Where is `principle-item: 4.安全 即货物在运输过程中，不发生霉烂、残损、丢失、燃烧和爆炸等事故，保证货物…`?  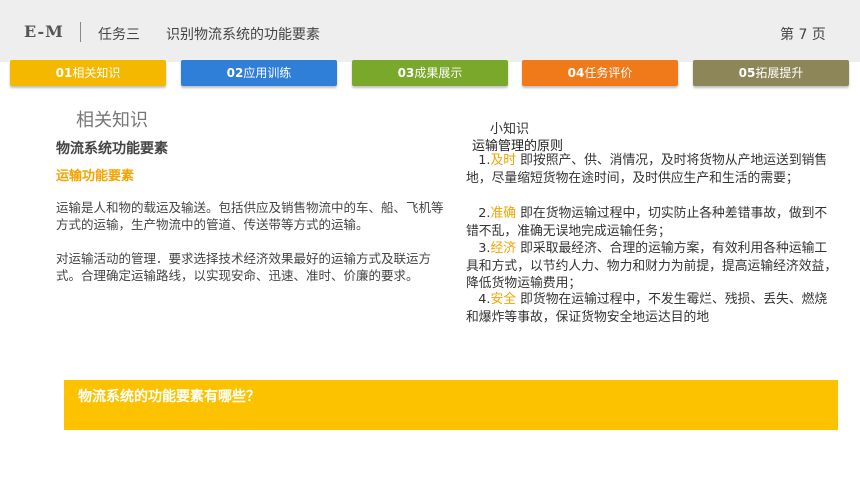 principle-item: 4.安全 即货物在运输过程中，不发生霉烂、残损、丢失、燃烧和爆炸等事故，保证货物… is located at coordinates (652, 308).